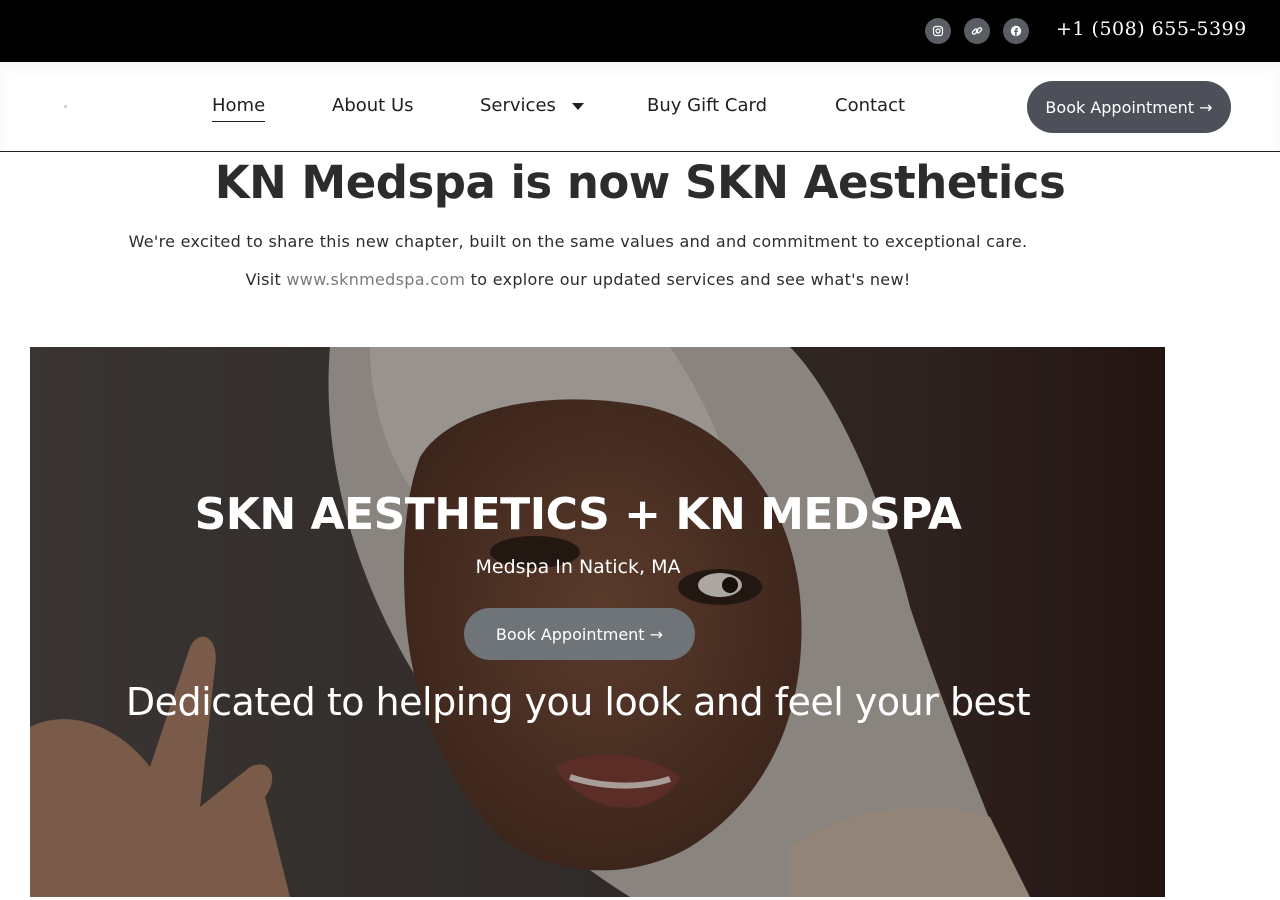 This screenshot has height=900, width=1280. What do you see at coordinates (65, 106) in the screenshot?
I see `logo` at bounding box center [65, 106].